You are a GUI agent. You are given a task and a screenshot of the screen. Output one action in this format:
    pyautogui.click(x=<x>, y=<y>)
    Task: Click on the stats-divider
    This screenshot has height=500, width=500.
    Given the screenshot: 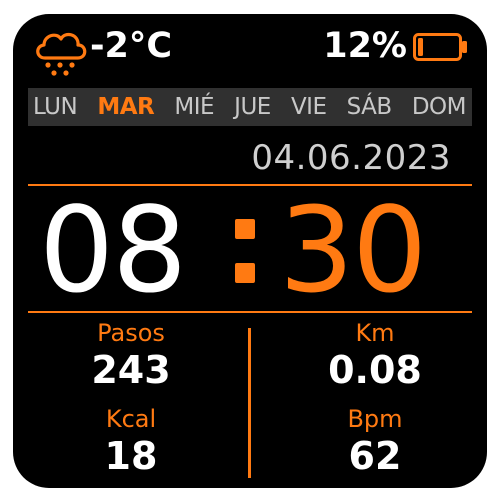 What is the action you would take?
    pyautogui.click(x=249, y=403)
    